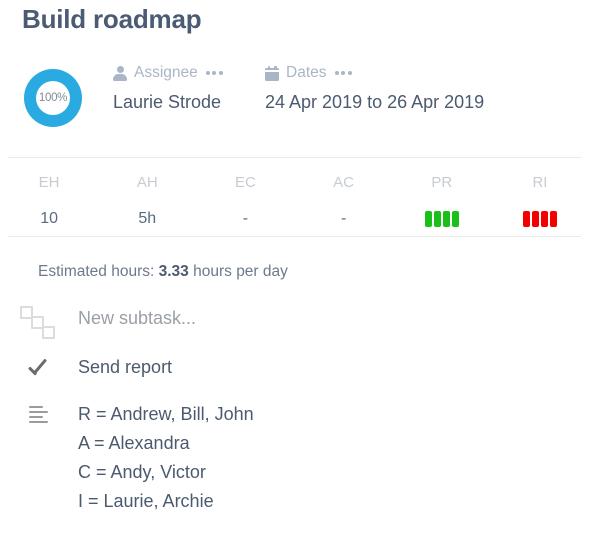  I want to click on metric-pr-value, so click(441, 219).